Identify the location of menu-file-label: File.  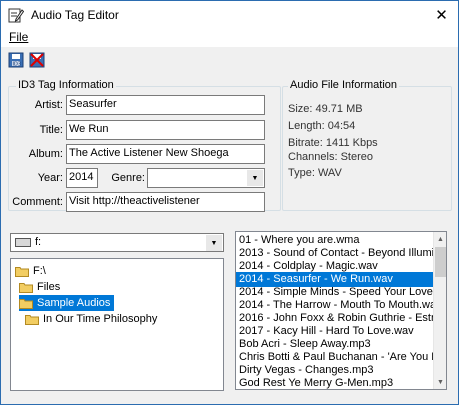
(19, 37).